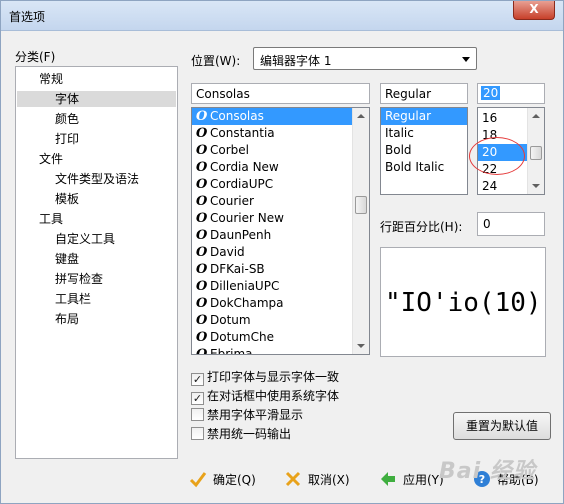 This screenshot has width=564, height=504. I want to click on font-list-label: Courier, so click(232, 201).